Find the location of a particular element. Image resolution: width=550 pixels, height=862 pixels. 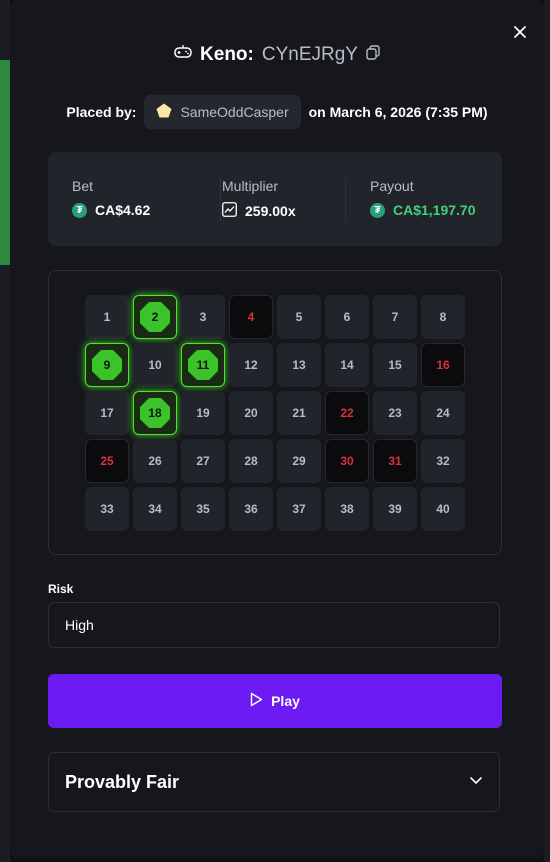

keno-tile-13: 13 is located at coordinates (299, 365).